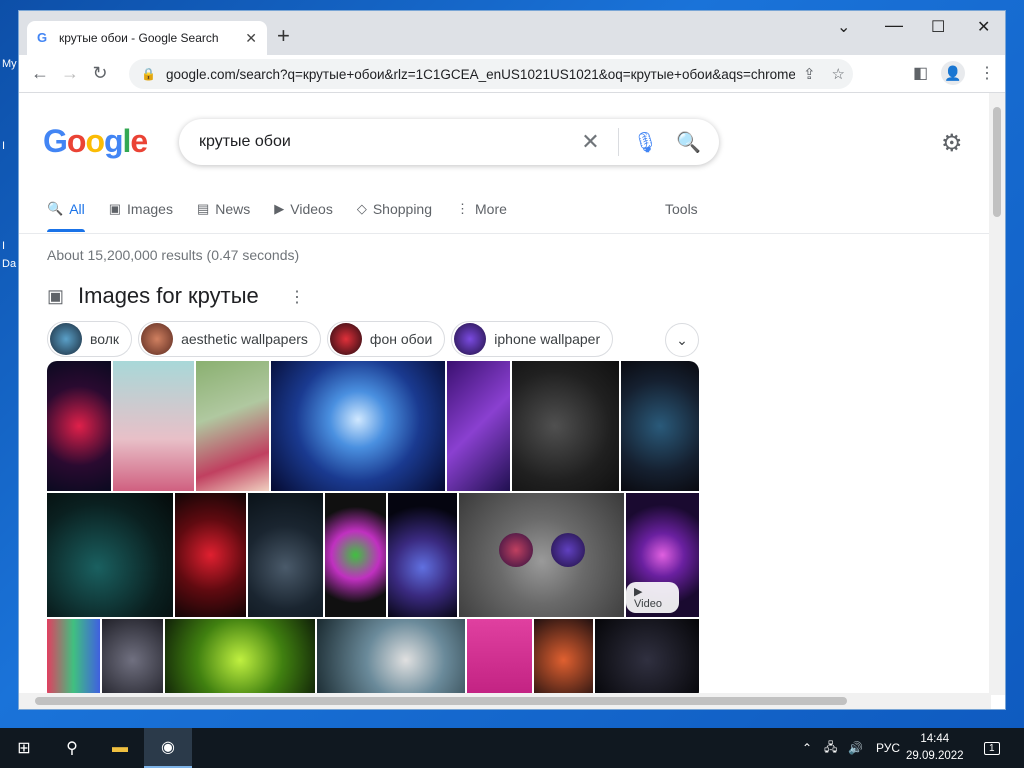 This screenshot has width=1024, height=768. Describe the element at coordinates (147, 38) in the screenshot. I see `browser-tab: G крутые обои - Google Search ✕` at that location.